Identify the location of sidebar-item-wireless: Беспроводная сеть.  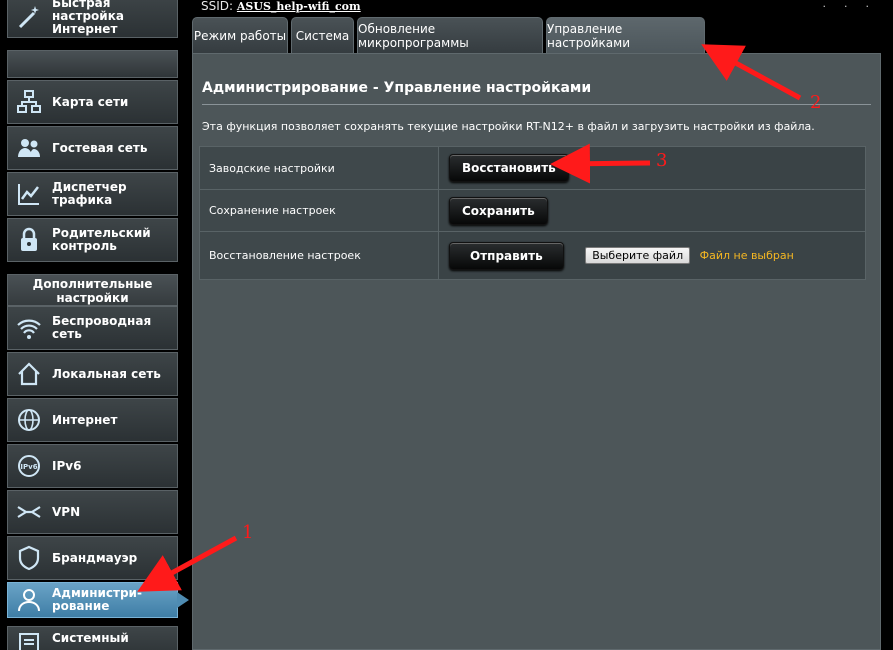
(92, 328).